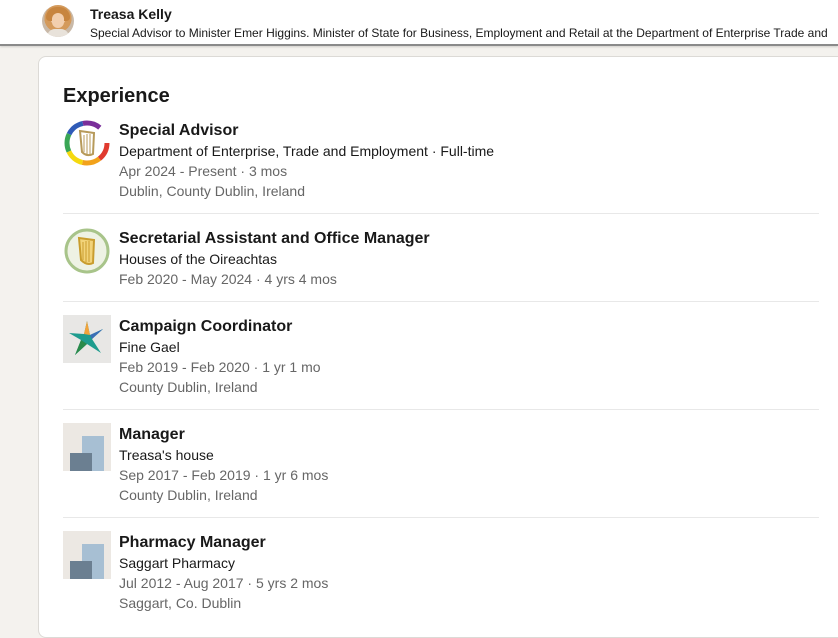  What do you see at coordinates (87, 143) in the screenshot?
I see `harp-rainbow-logo` at bounding box center [87, 143].